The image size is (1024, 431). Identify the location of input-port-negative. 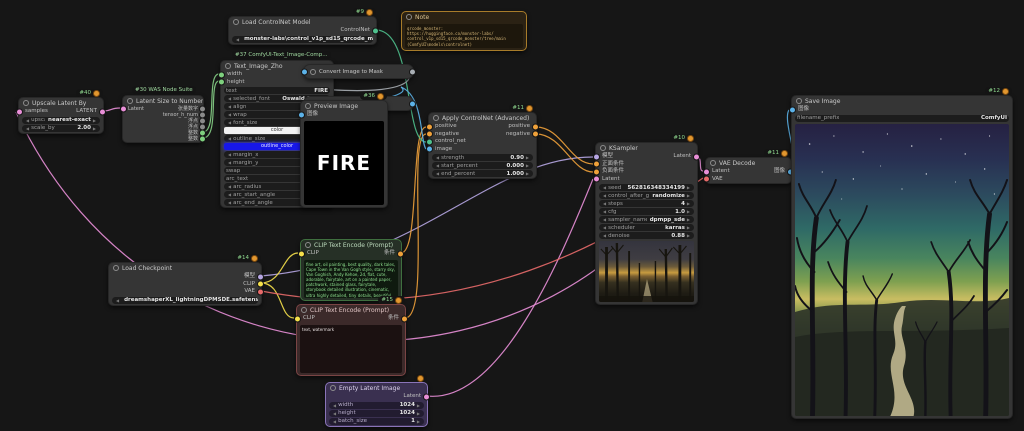
(596, 172).